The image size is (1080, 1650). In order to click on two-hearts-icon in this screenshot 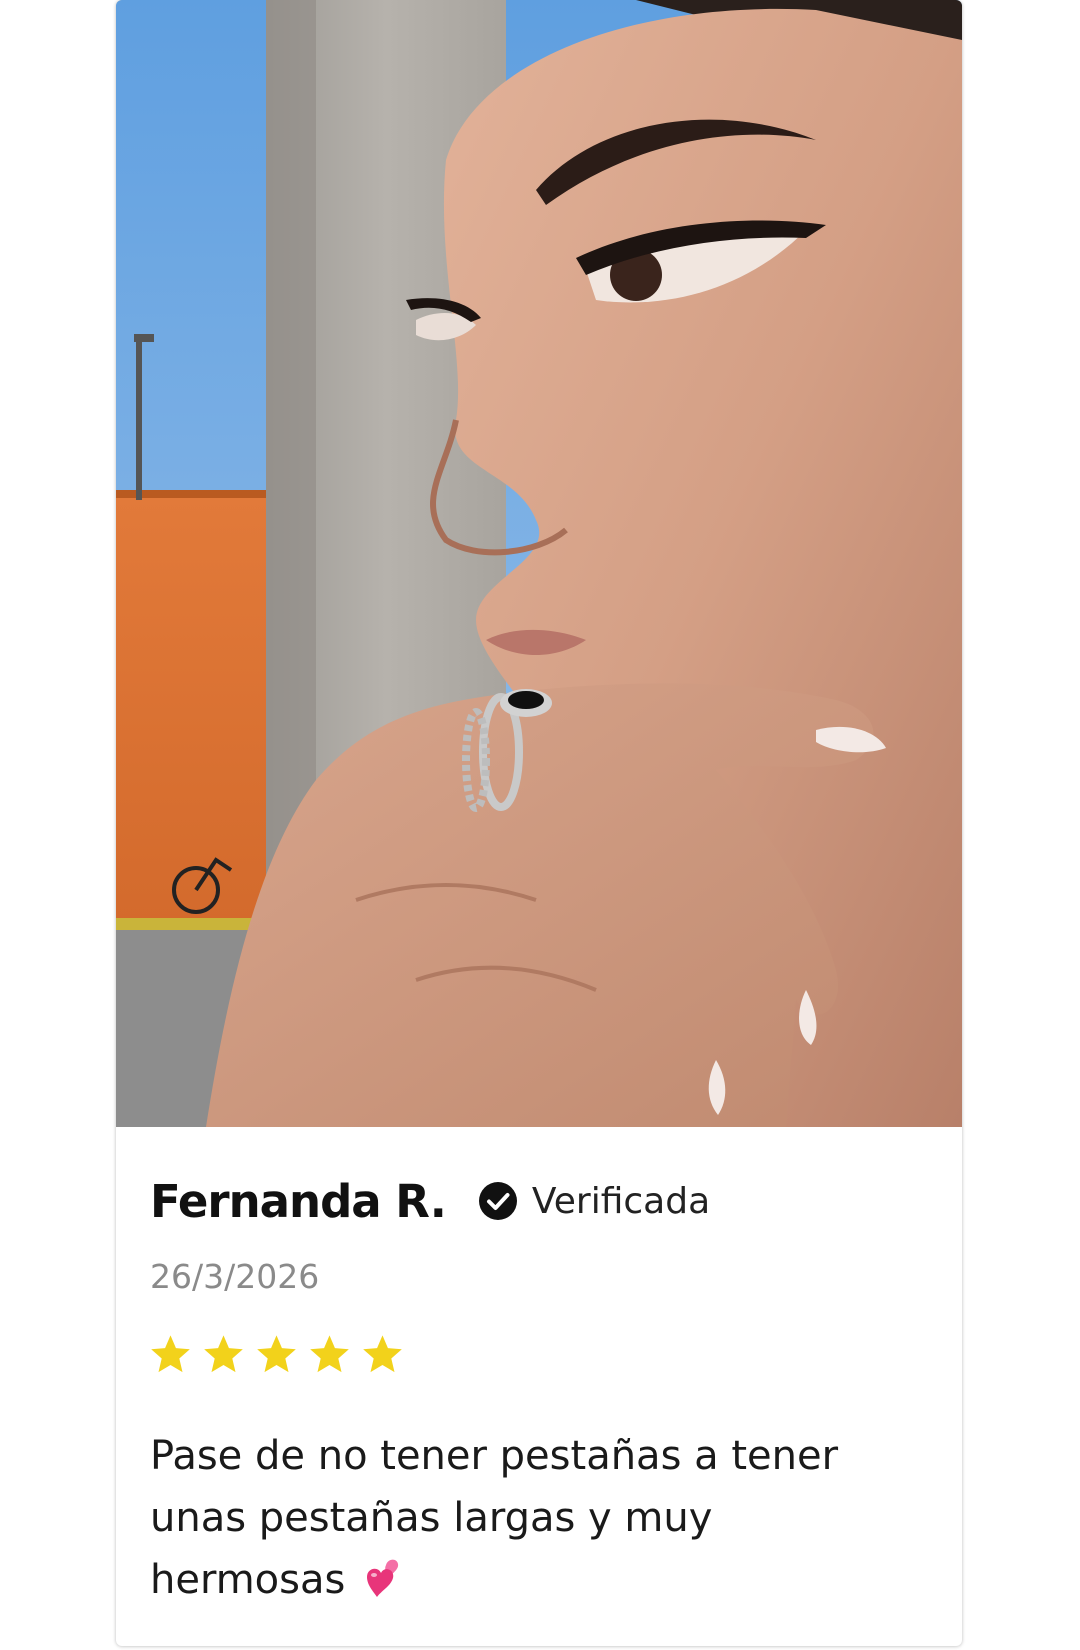, I will do `click(383, 1577)`.